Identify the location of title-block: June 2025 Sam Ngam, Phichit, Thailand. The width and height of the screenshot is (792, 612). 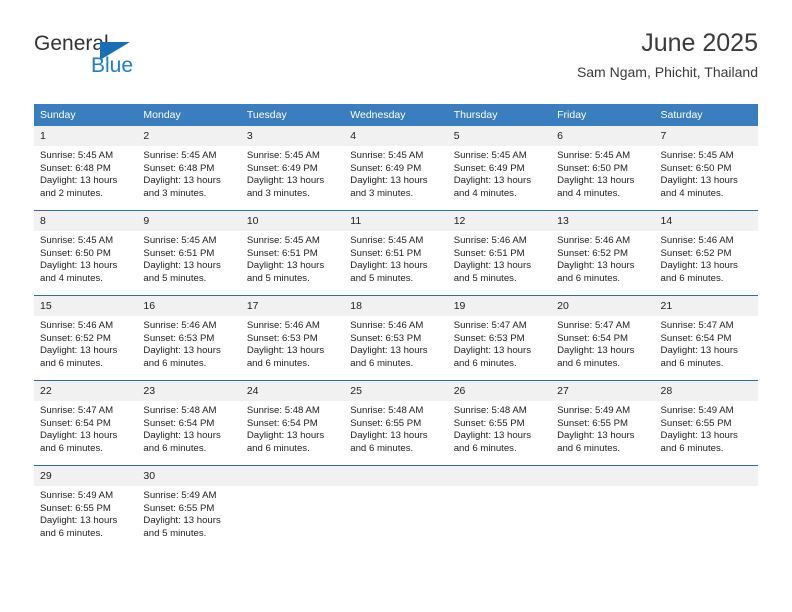
(667, 54).